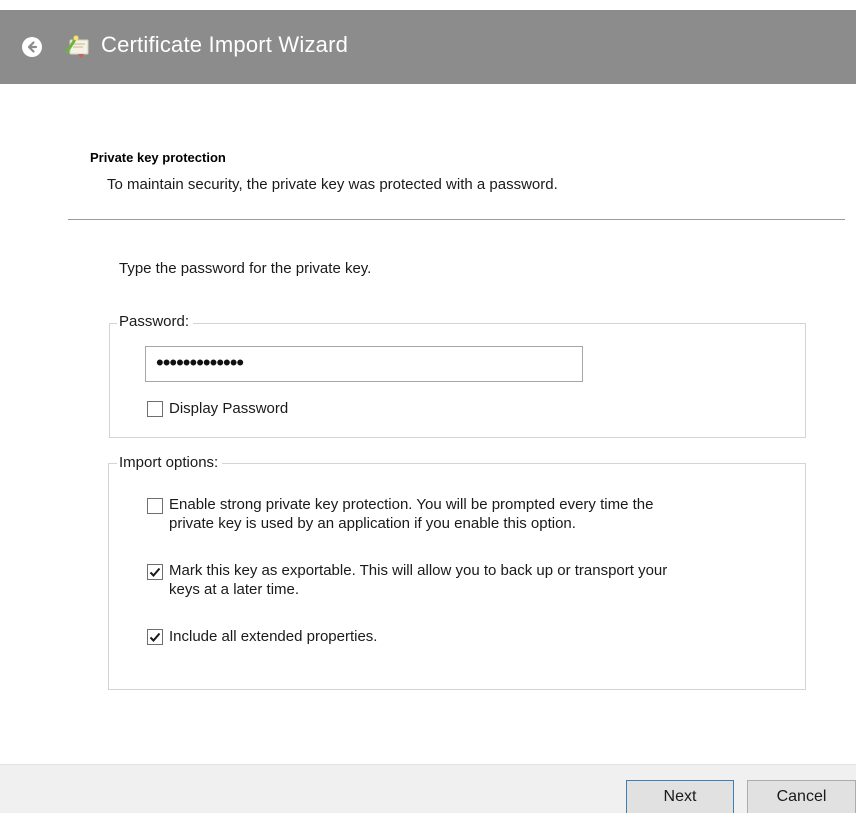 Image resolution: width=856 pixels, height=813 pixels. Describe the element at coordinates (801, 796) in the screenshot. I see `cancel-button: Cancel` at that location.